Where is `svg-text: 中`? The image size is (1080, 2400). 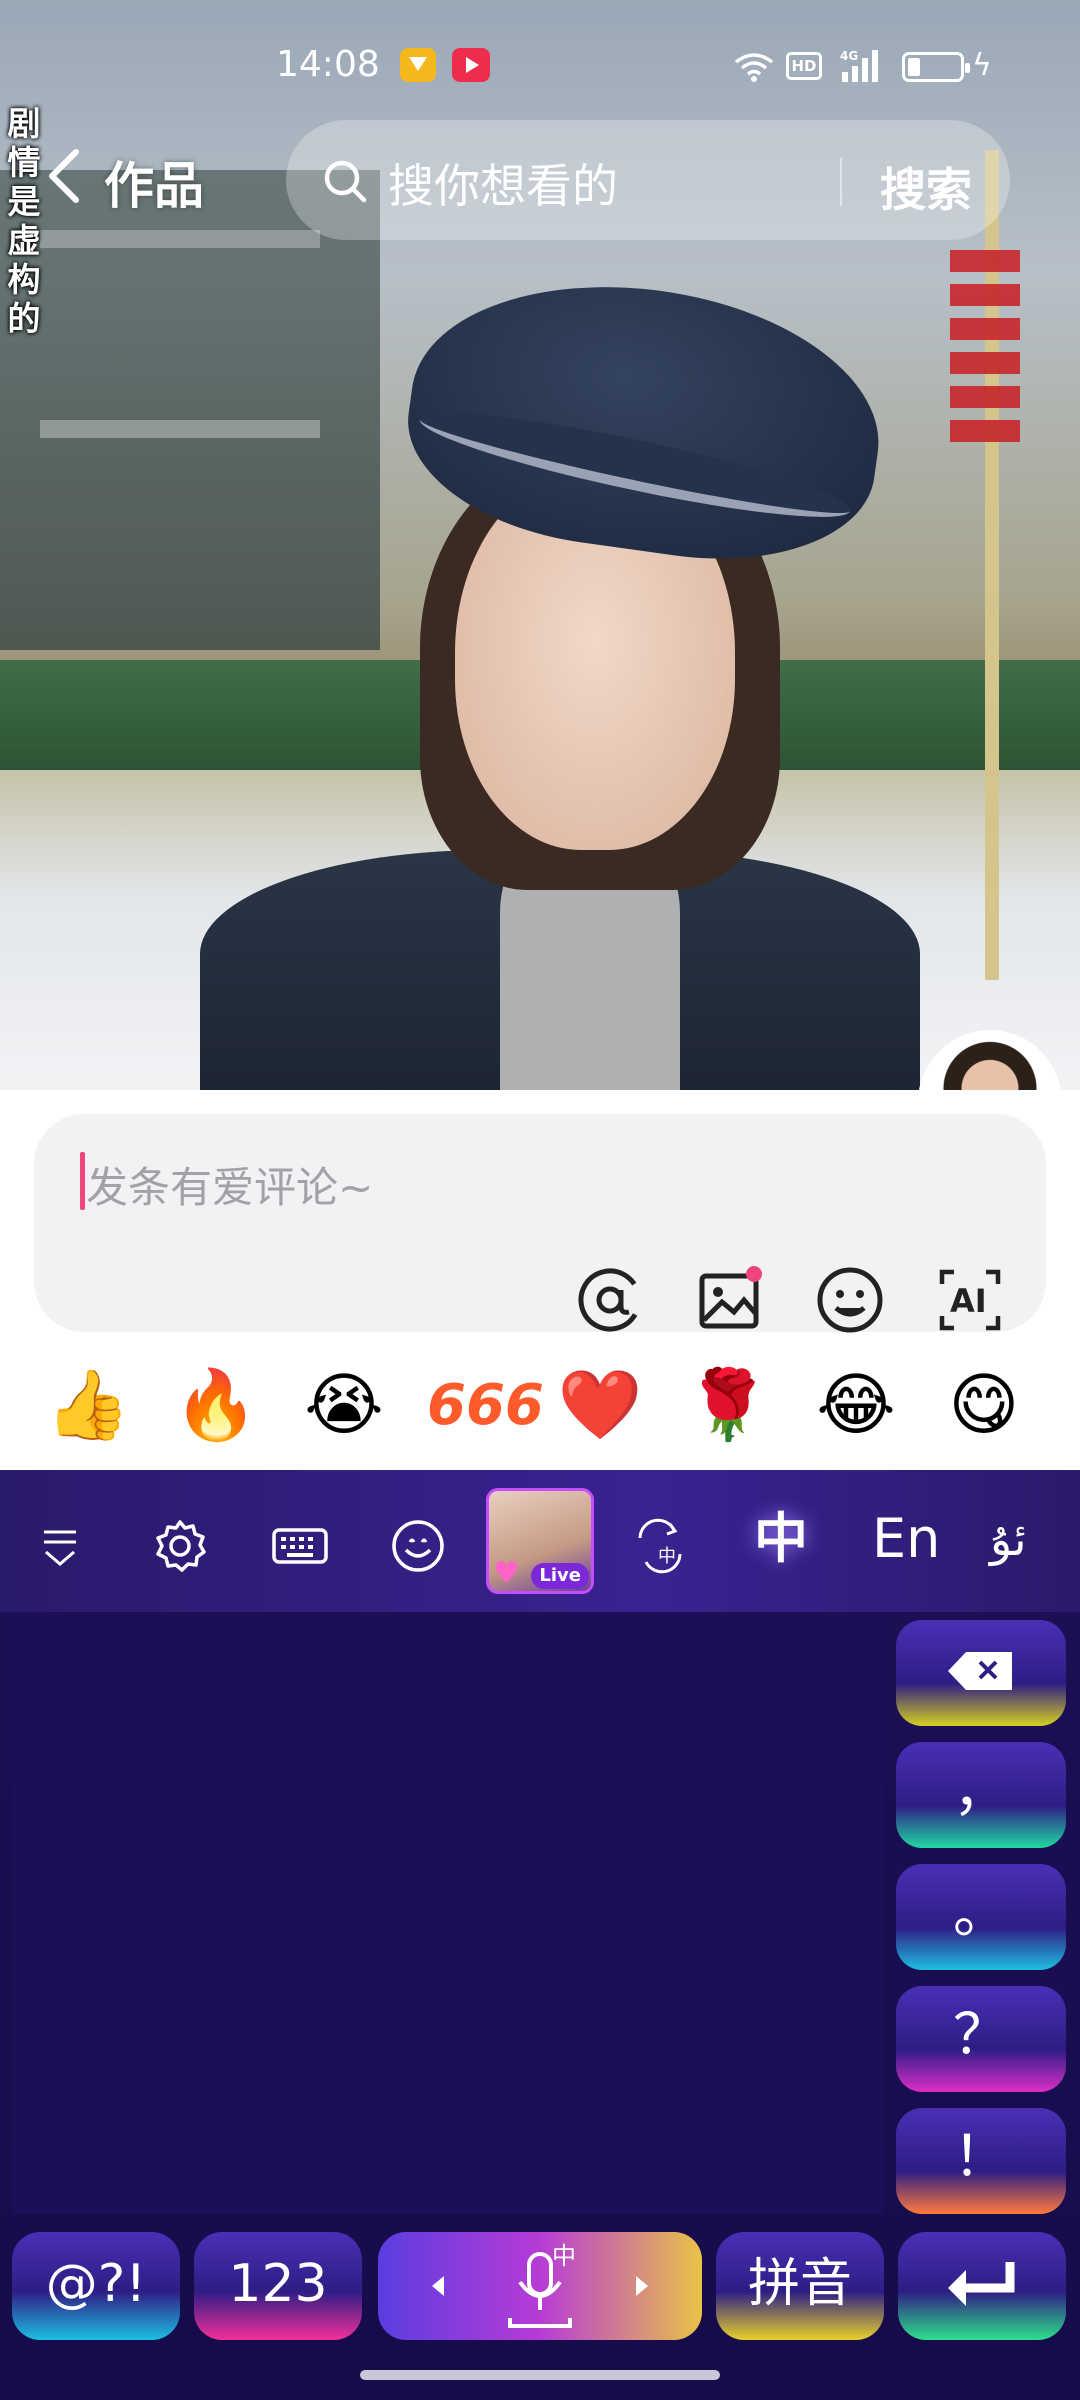
svg-text: 中 is located at coordinates (667, 1556).